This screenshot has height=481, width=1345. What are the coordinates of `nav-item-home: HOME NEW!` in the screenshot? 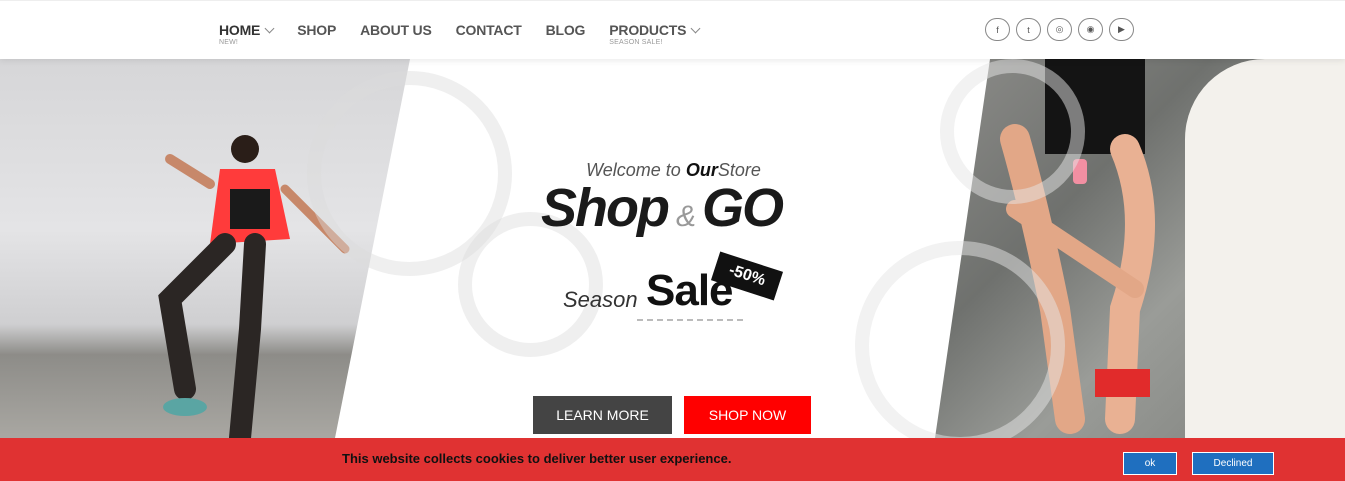 It's located at (247, 34).